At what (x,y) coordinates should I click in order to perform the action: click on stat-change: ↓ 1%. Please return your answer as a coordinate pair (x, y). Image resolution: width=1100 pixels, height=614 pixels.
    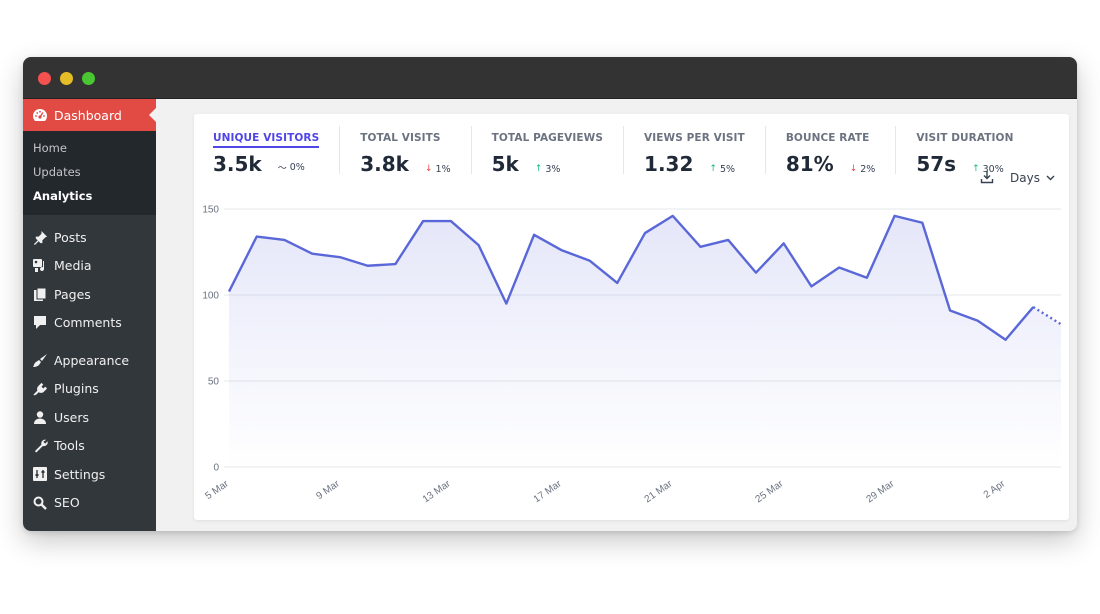
    Looking at the image, I should click on (438, 169).